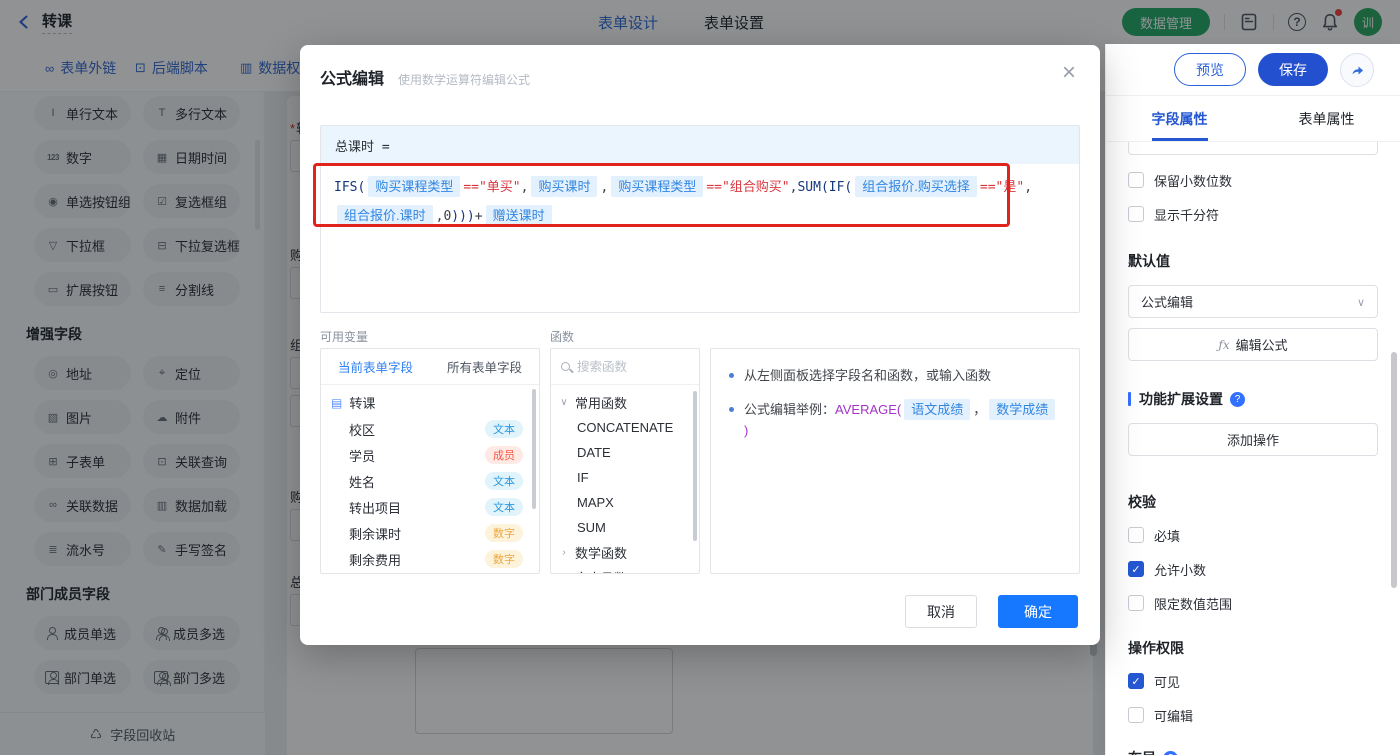 The image size is (1400, 755). Describe the element at coordinates (625, 502) in the screenshot. I see `function-item: MAPX` at that location.